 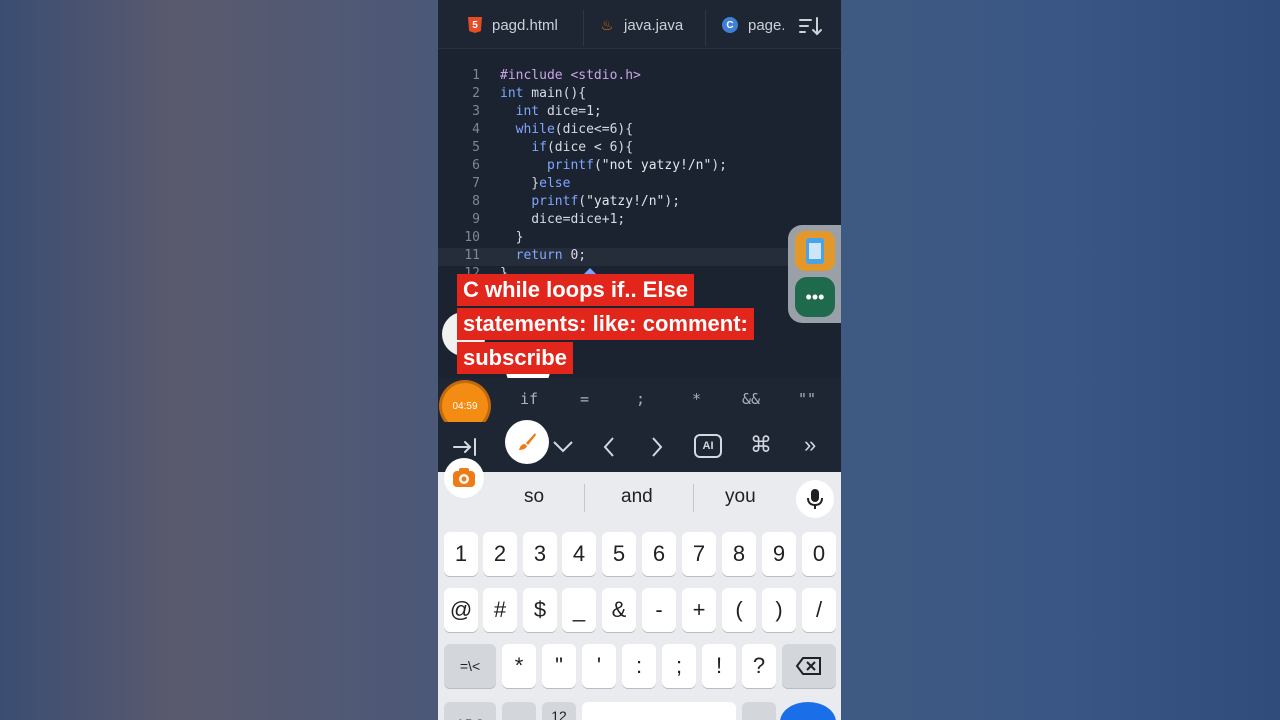 What do you see at coordinates (475, 25) in the screenshot?
I see `html5-icon: 5` at bounding box center [475, 25].